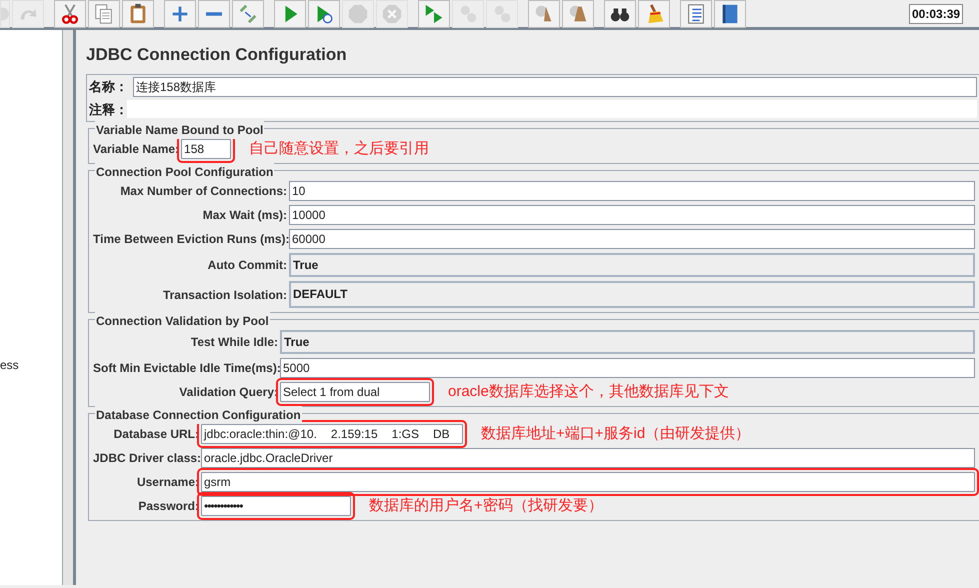 Image resolution: width=979 pixels, height=588 pixels. Describe the element at coordinates (104, 13) in the screenshot. I see `copy-icon` at that location.